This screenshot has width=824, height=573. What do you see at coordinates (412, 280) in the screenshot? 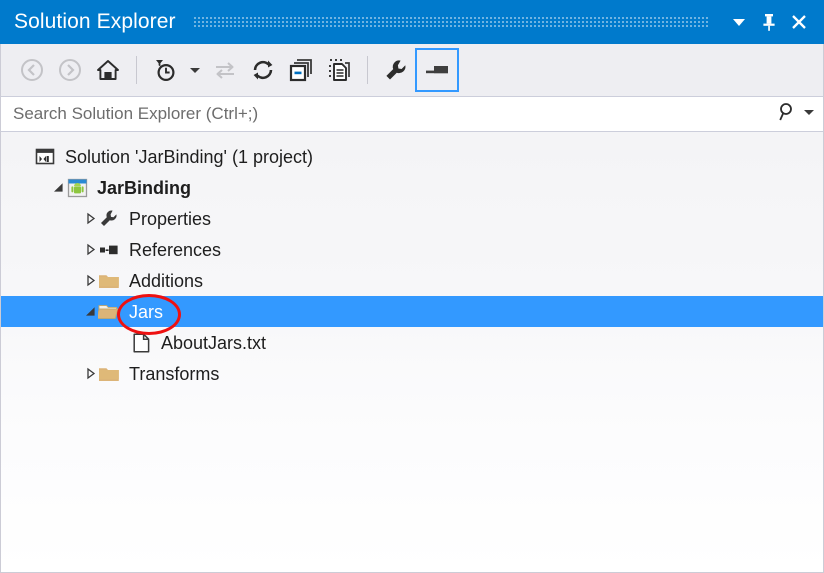
I see `tree-row: Additions` at bounding box center [412, 280].